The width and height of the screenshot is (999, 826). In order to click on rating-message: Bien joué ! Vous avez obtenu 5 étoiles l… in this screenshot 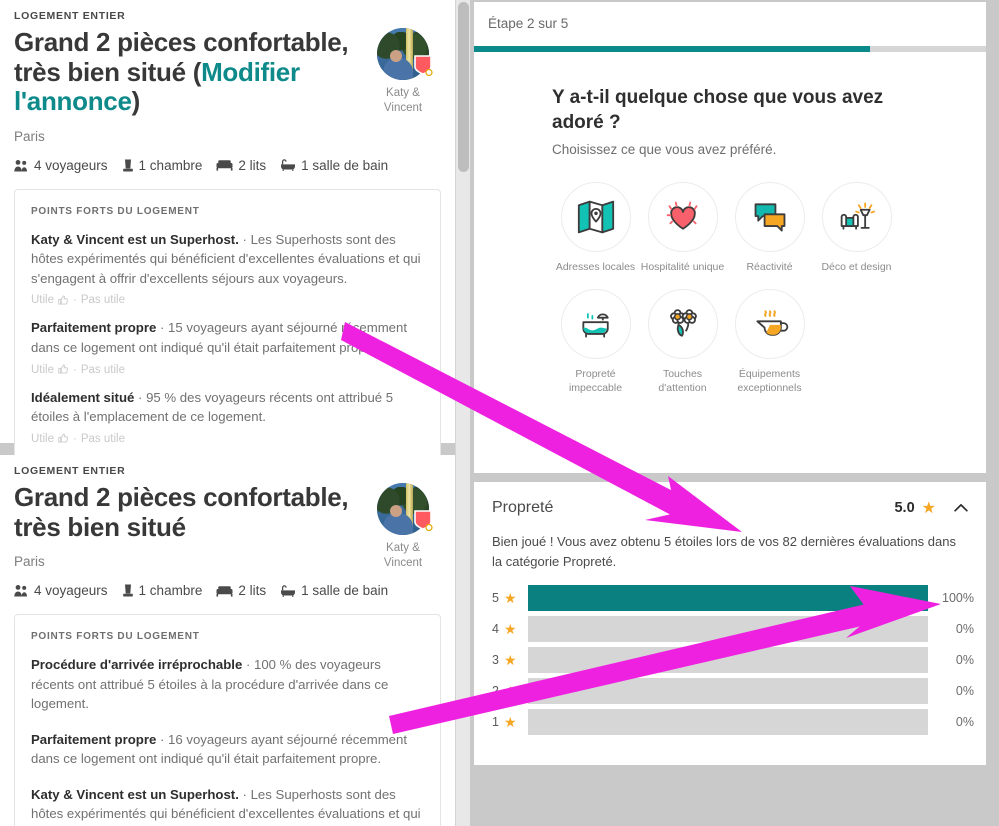, I will do `click(724, 551)`.